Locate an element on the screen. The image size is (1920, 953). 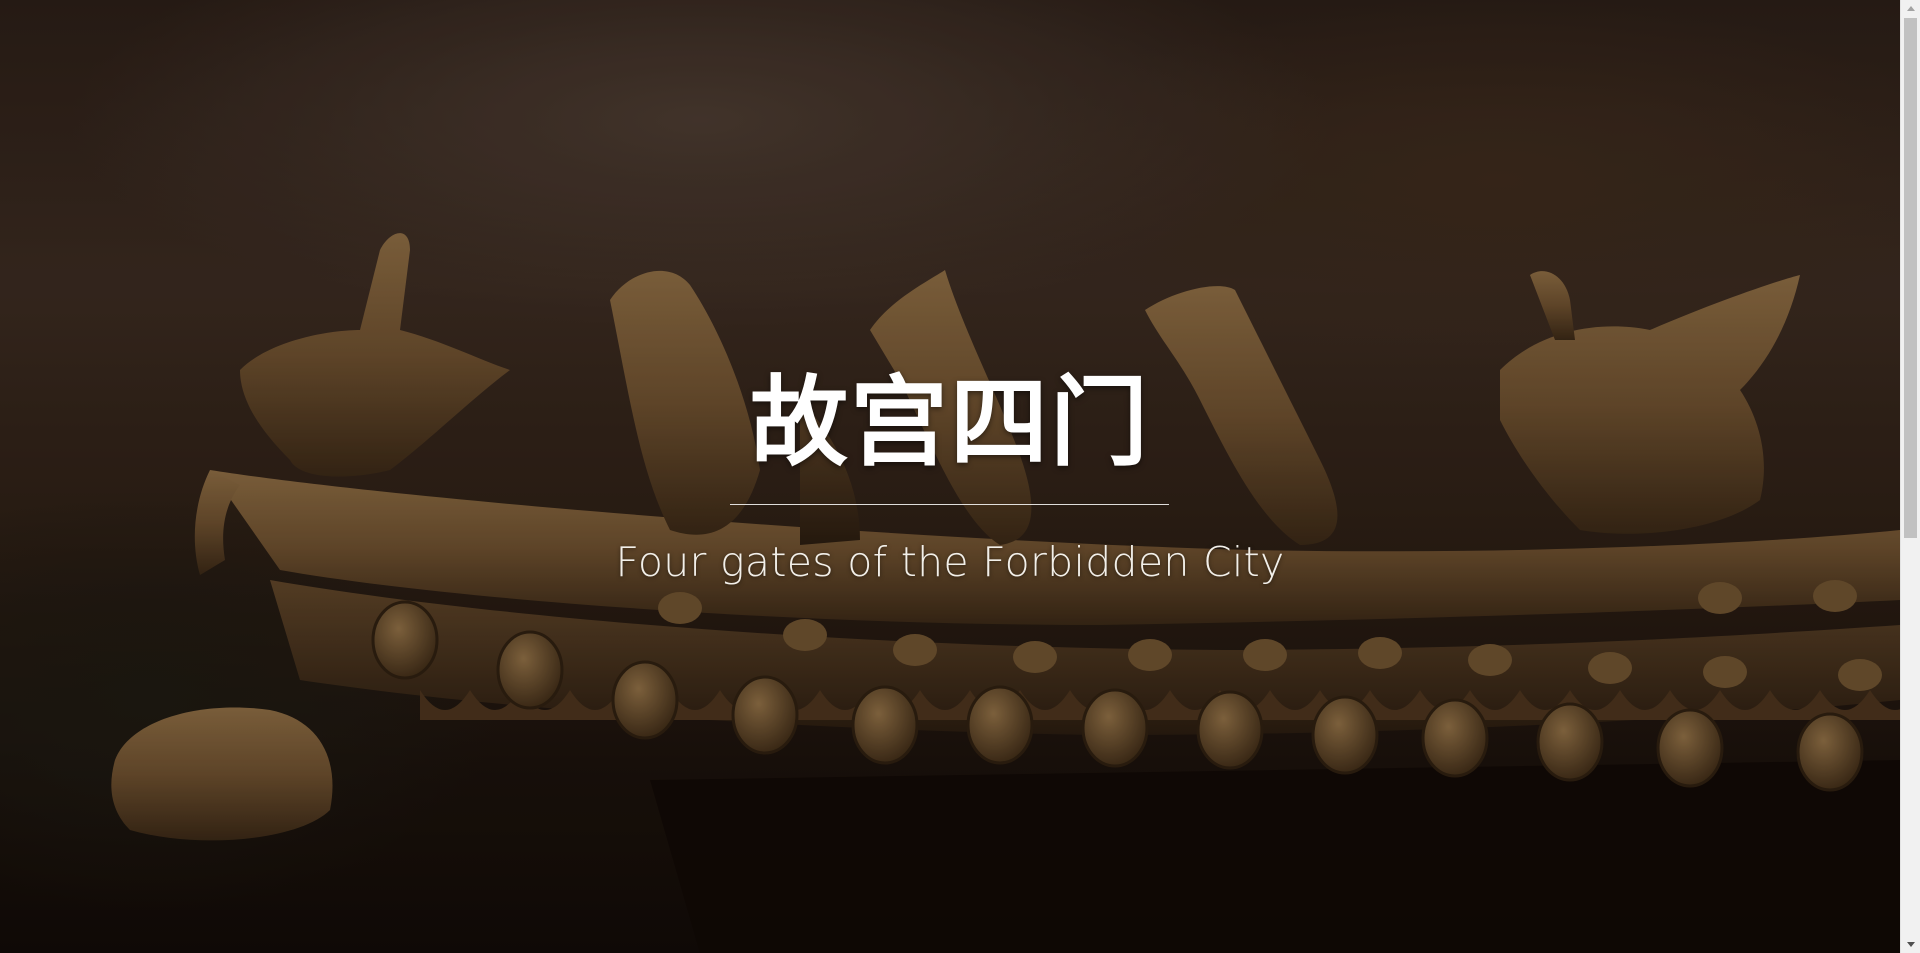
scrollbar-thumb is located at coordinates (1910, 278).